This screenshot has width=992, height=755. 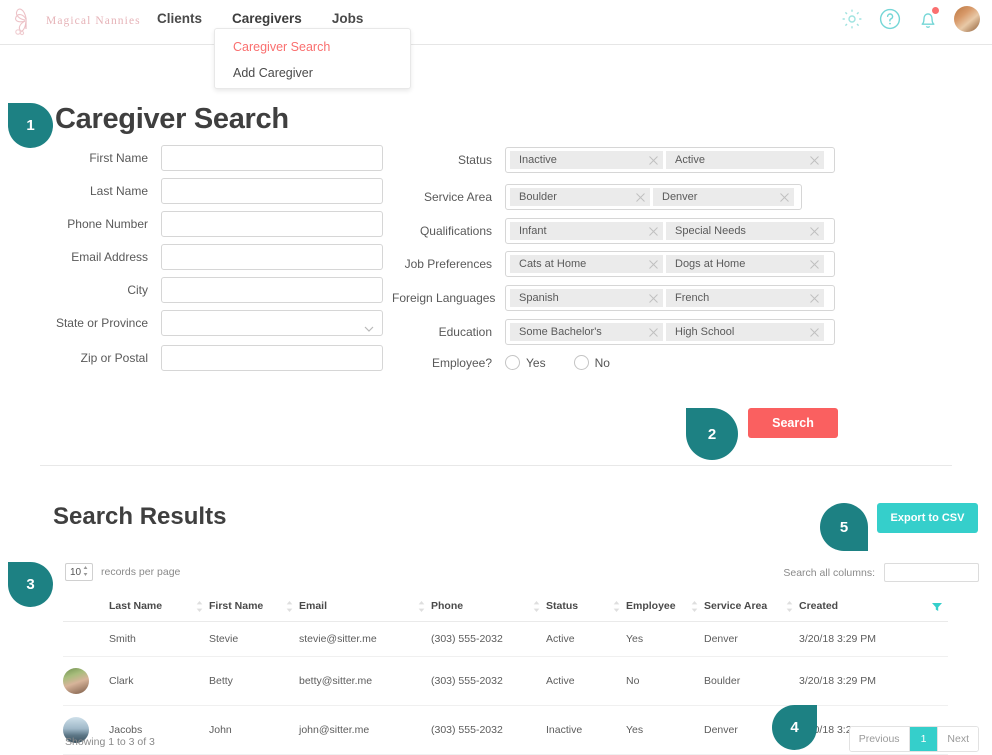 What do you see at coordinates (745, 332) in the screenshot?
I see `chip: High School` at bounding box center [745, 332].